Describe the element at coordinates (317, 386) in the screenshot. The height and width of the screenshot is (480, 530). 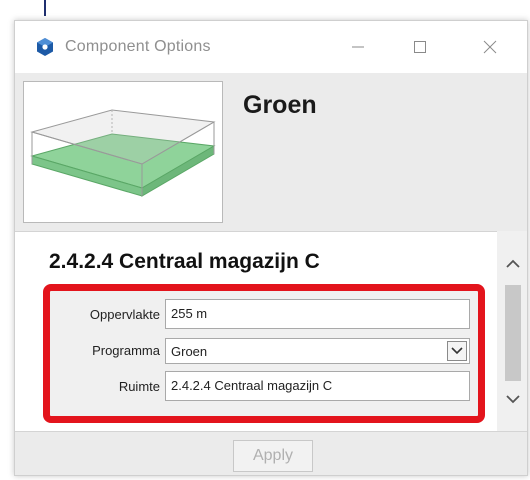
I see `ruimte-field: 2.4.2.4 Centraal magazijn C` at that location.